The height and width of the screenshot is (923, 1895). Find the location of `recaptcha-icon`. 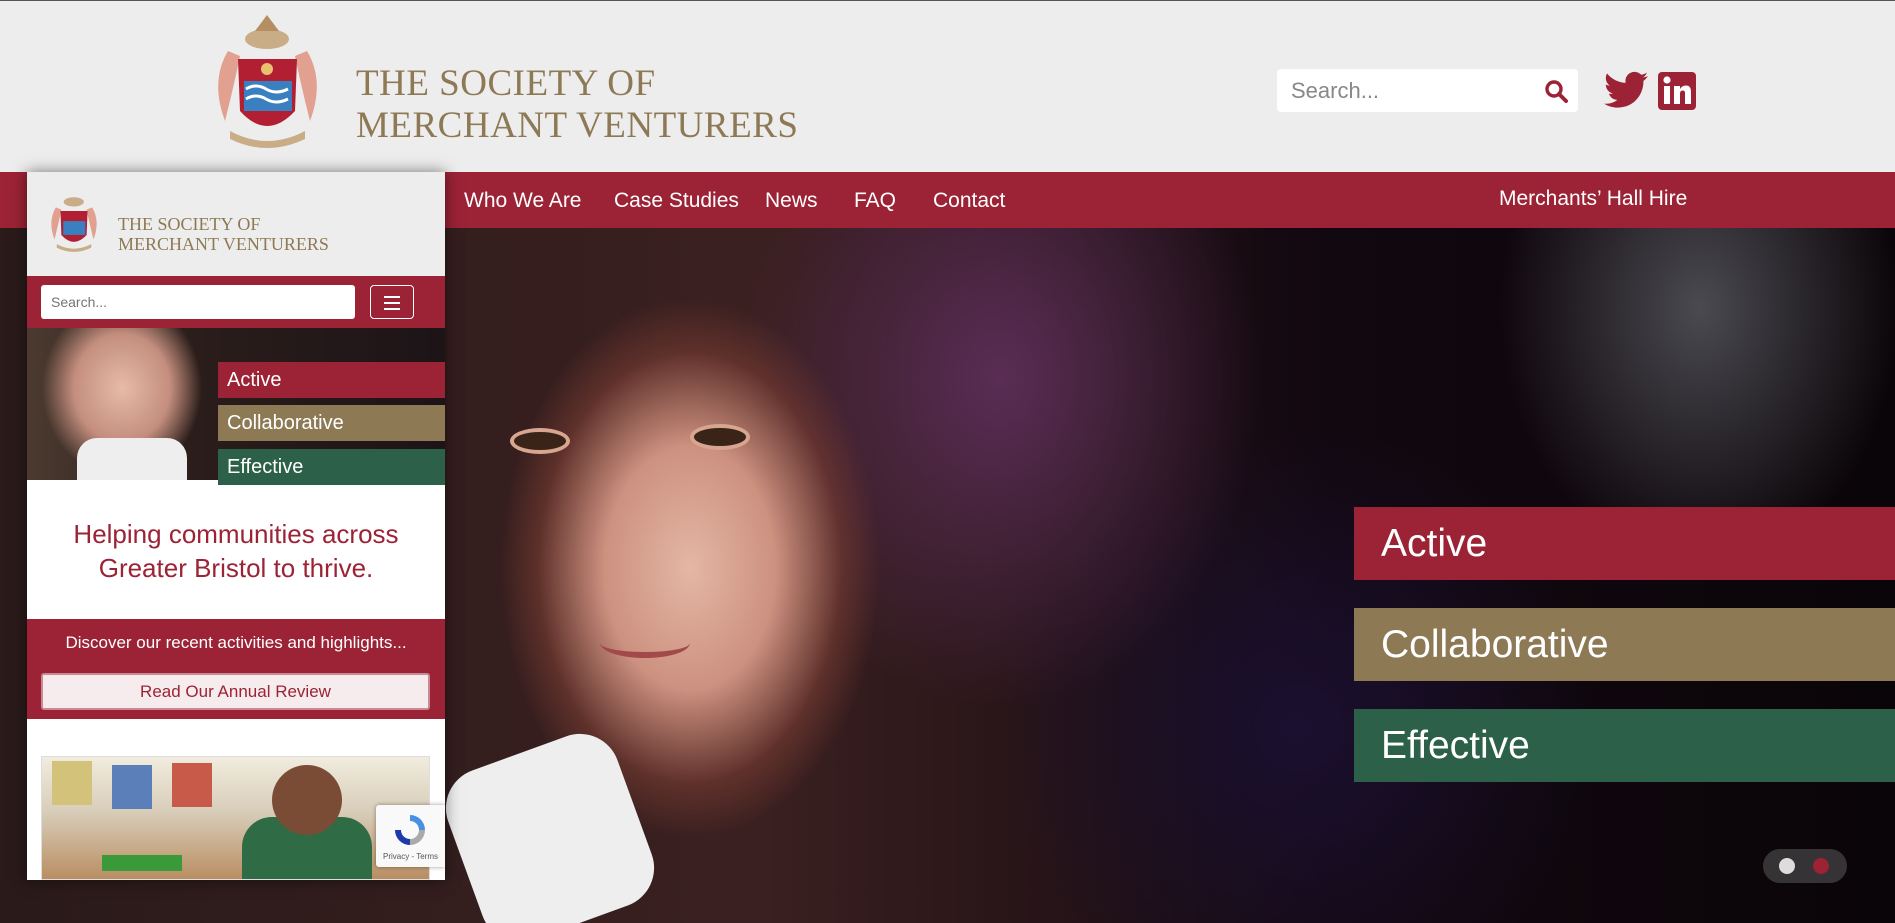

recaptcha-icon is located at coordinates (410, 830).